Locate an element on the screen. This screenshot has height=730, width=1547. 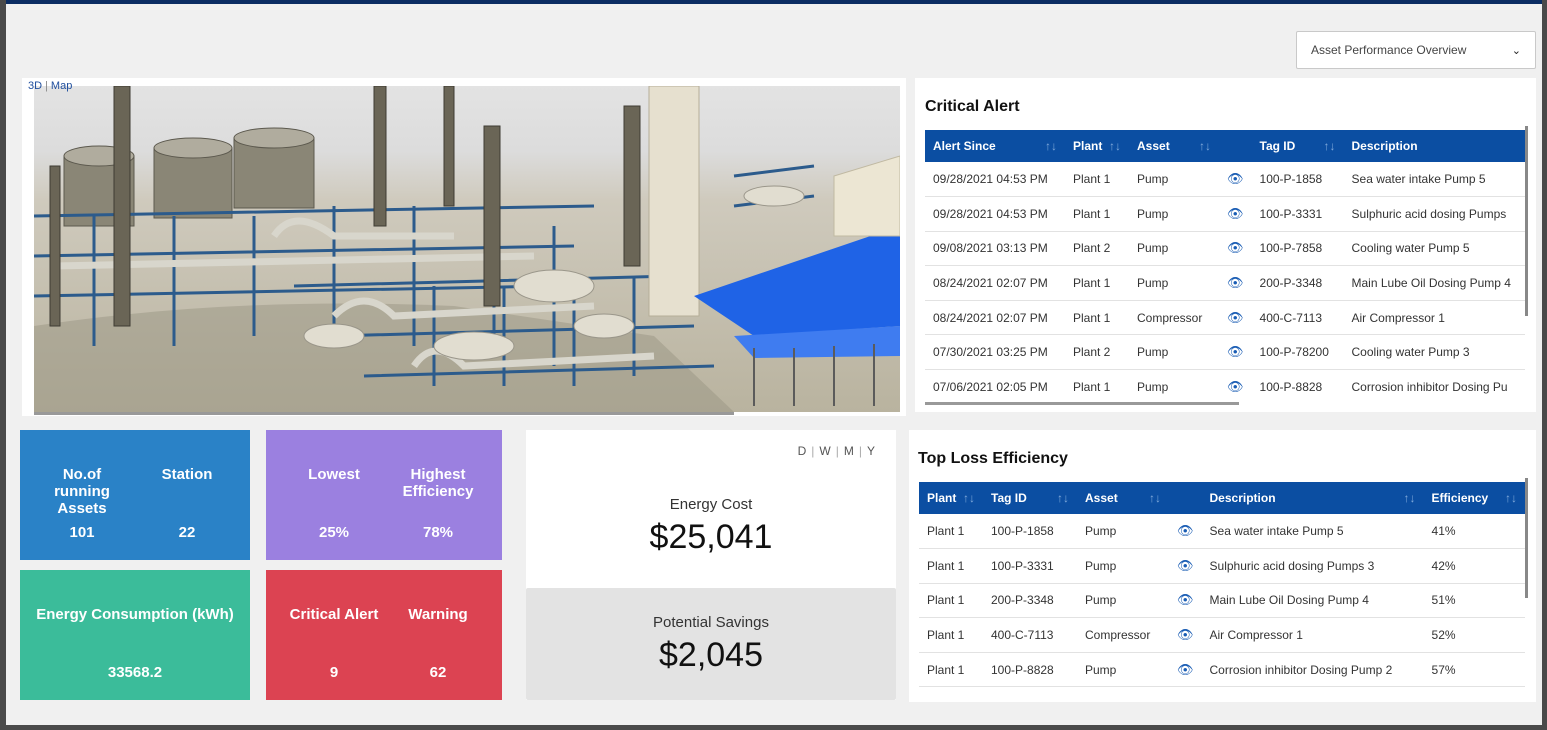
view-select-dropdown: Asset Performance Overview ⌄ is located at coordinates (1416, 50).